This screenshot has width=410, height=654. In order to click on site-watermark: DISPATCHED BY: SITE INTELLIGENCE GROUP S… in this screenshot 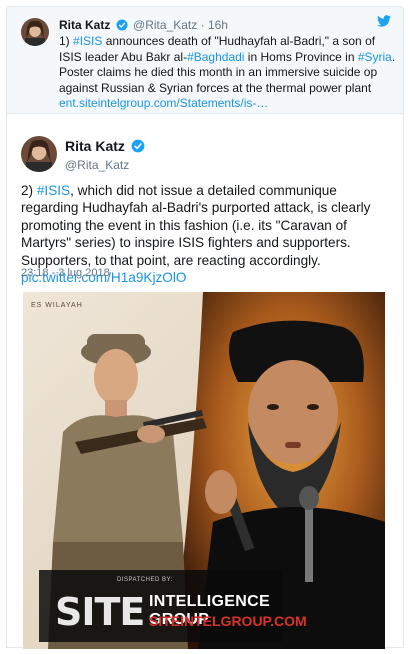, I will do `click(173, 606)`.